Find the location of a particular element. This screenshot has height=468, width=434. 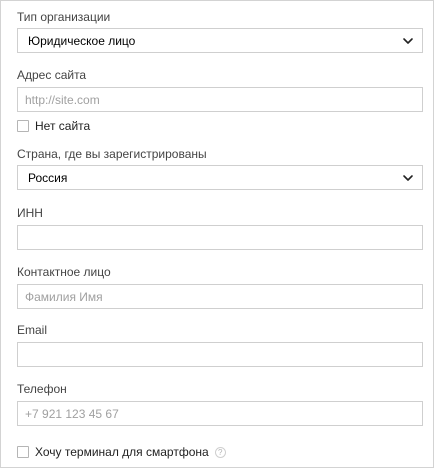

smartphone-terminal-label: Хочу терминал для смартфона is located at coordinates (122, 452).